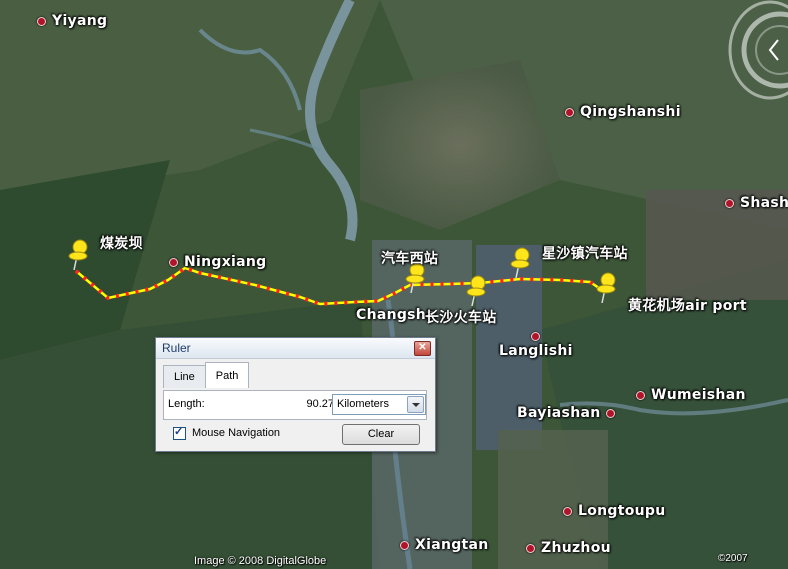 This screenshot has width=788, height=569. I want to click on place-wumeishan: Wumeishan, so click(691, 395).